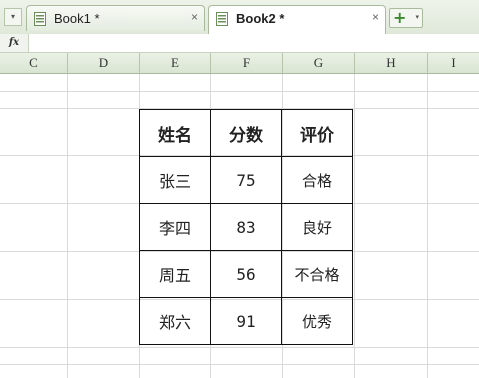 The height and width of the screenshot is (378, 479). What do you see at coordinates (317, 133) in the screenshot?
I see `header-rating: 评价` at bounding box center [317, 133].